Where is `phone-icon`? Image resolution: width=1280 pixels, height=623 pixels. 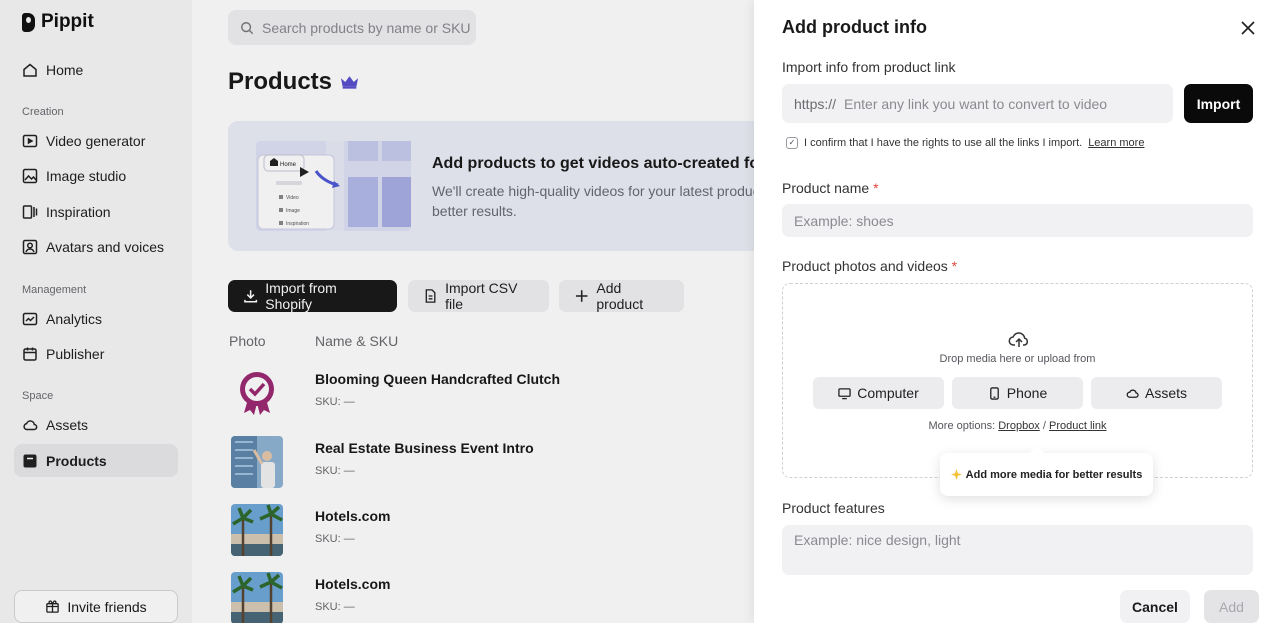 phone-icon is located at coordinates (994, 393).